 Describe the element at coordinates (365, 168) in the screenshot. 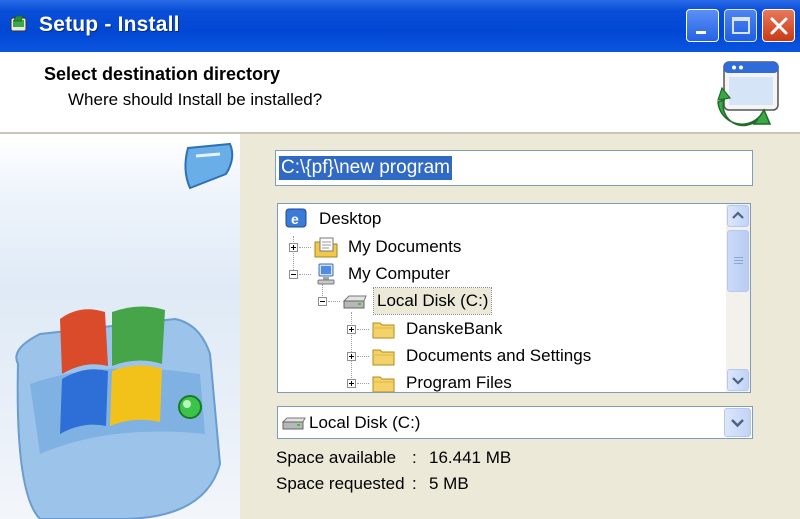

I see `destination-path-text: C:\{pf}\new program` at that location.